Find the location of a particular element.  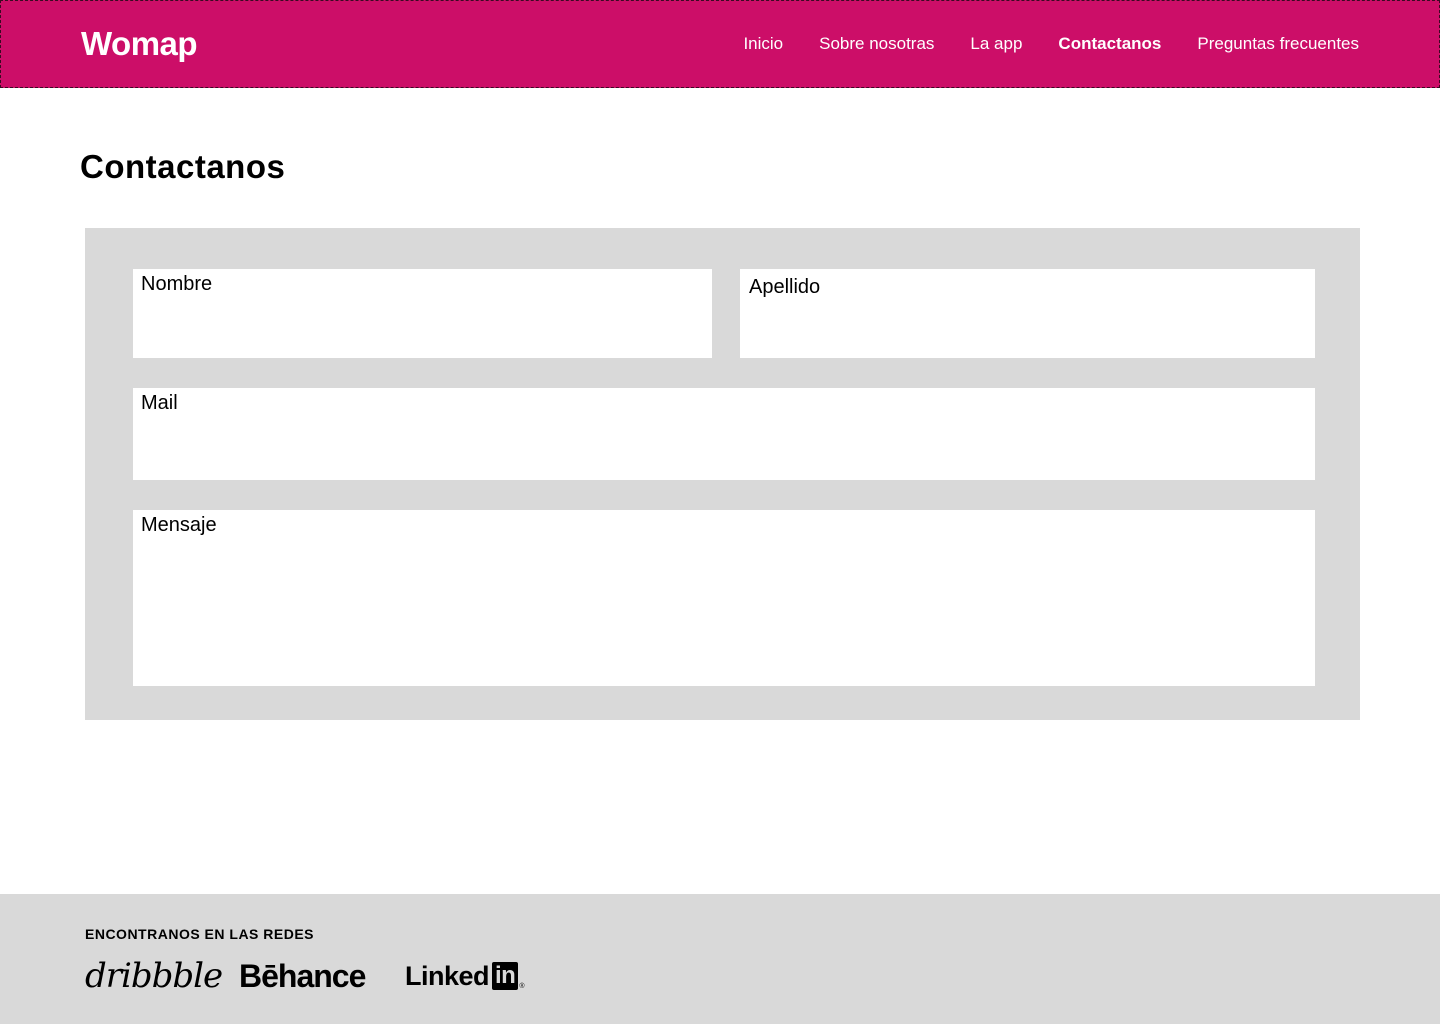

mail-input is located at coordinates (724, 434).